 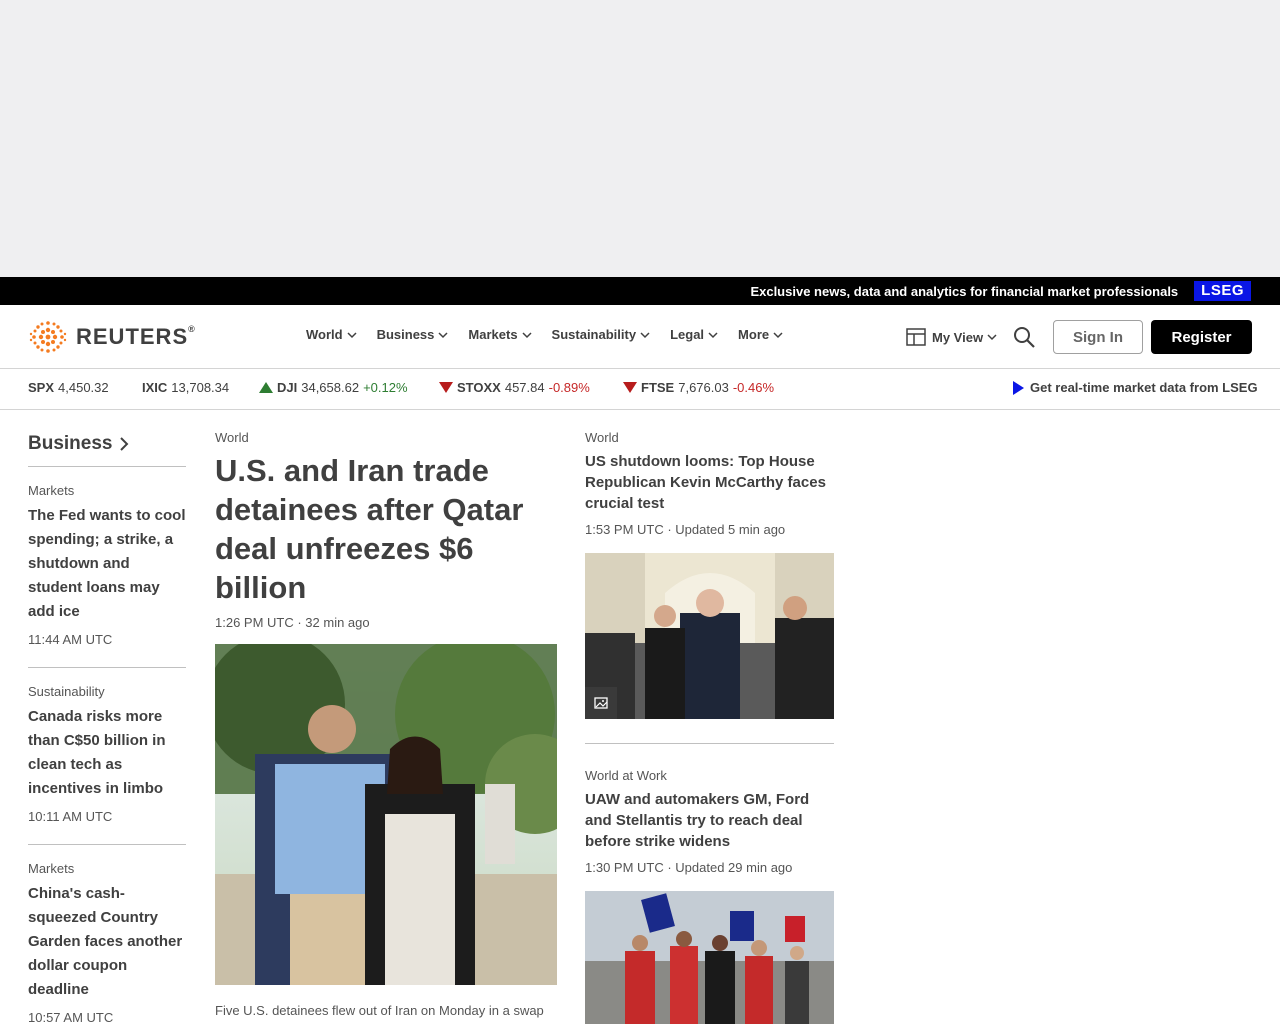 I want to click on search-icon, so click(x=1024, y=337).